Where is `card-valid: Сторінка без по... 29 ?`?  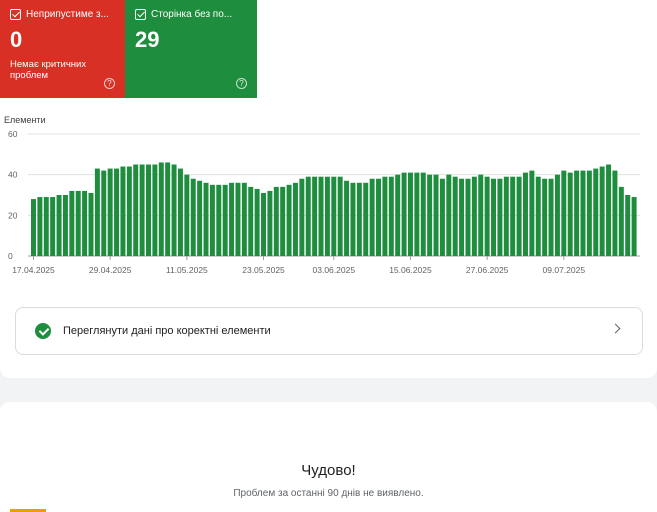 card-valid: Сторінка без по... 29 ? is located at coordinates (191, 49).